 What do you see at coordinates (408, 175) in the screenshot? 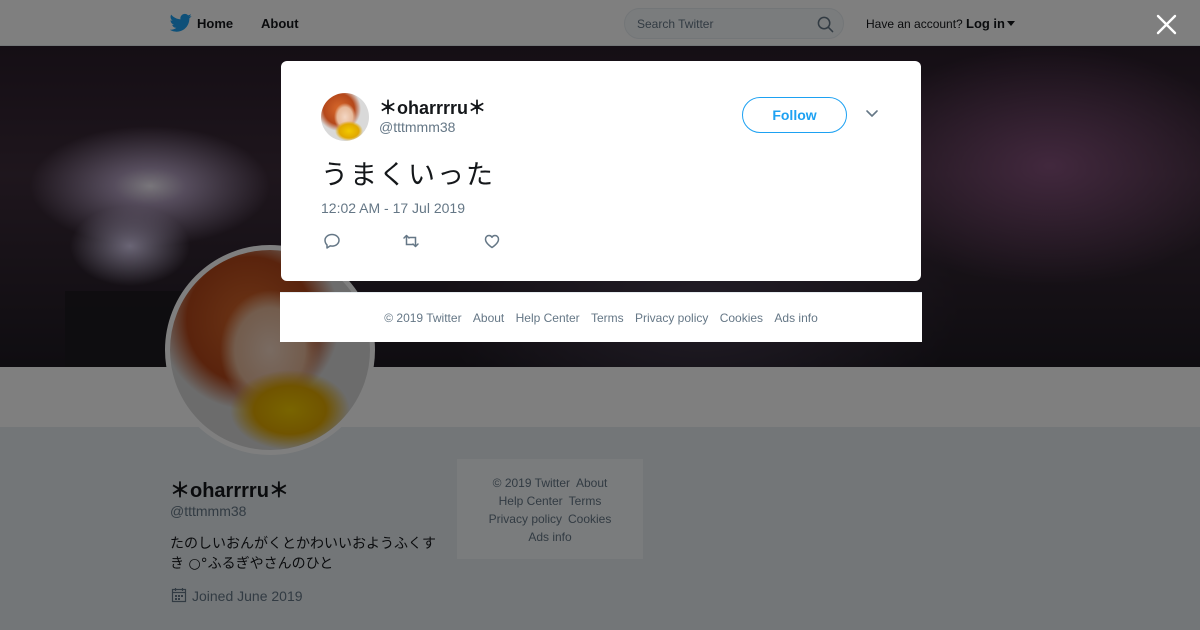
I see `tweet-text: うまくいった` at bounding box center [408, 175].